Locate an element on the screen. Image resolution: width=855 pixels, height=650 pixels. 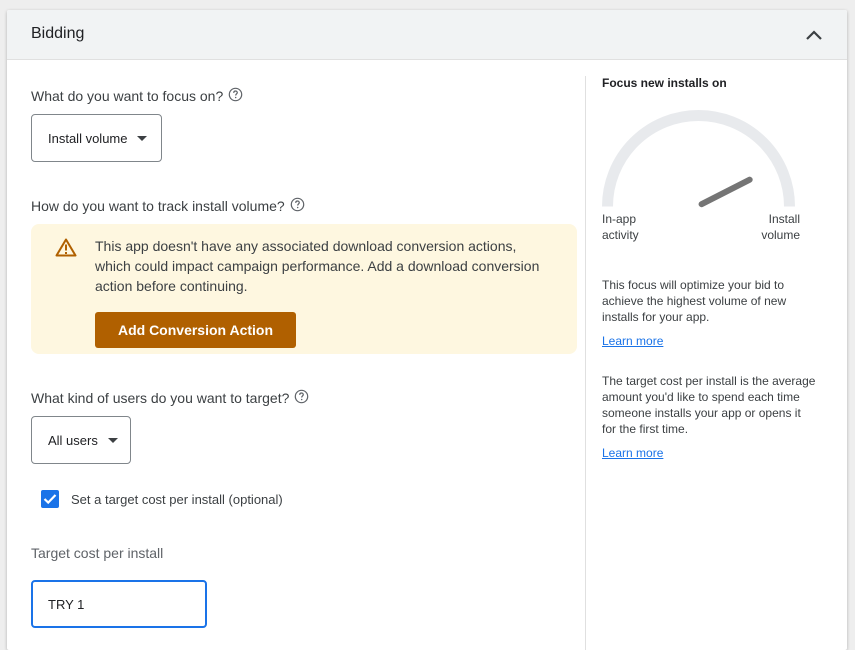
target-cost-checkbox-row: Set a target cost per install (optional) is located at coordinates (162, 499).